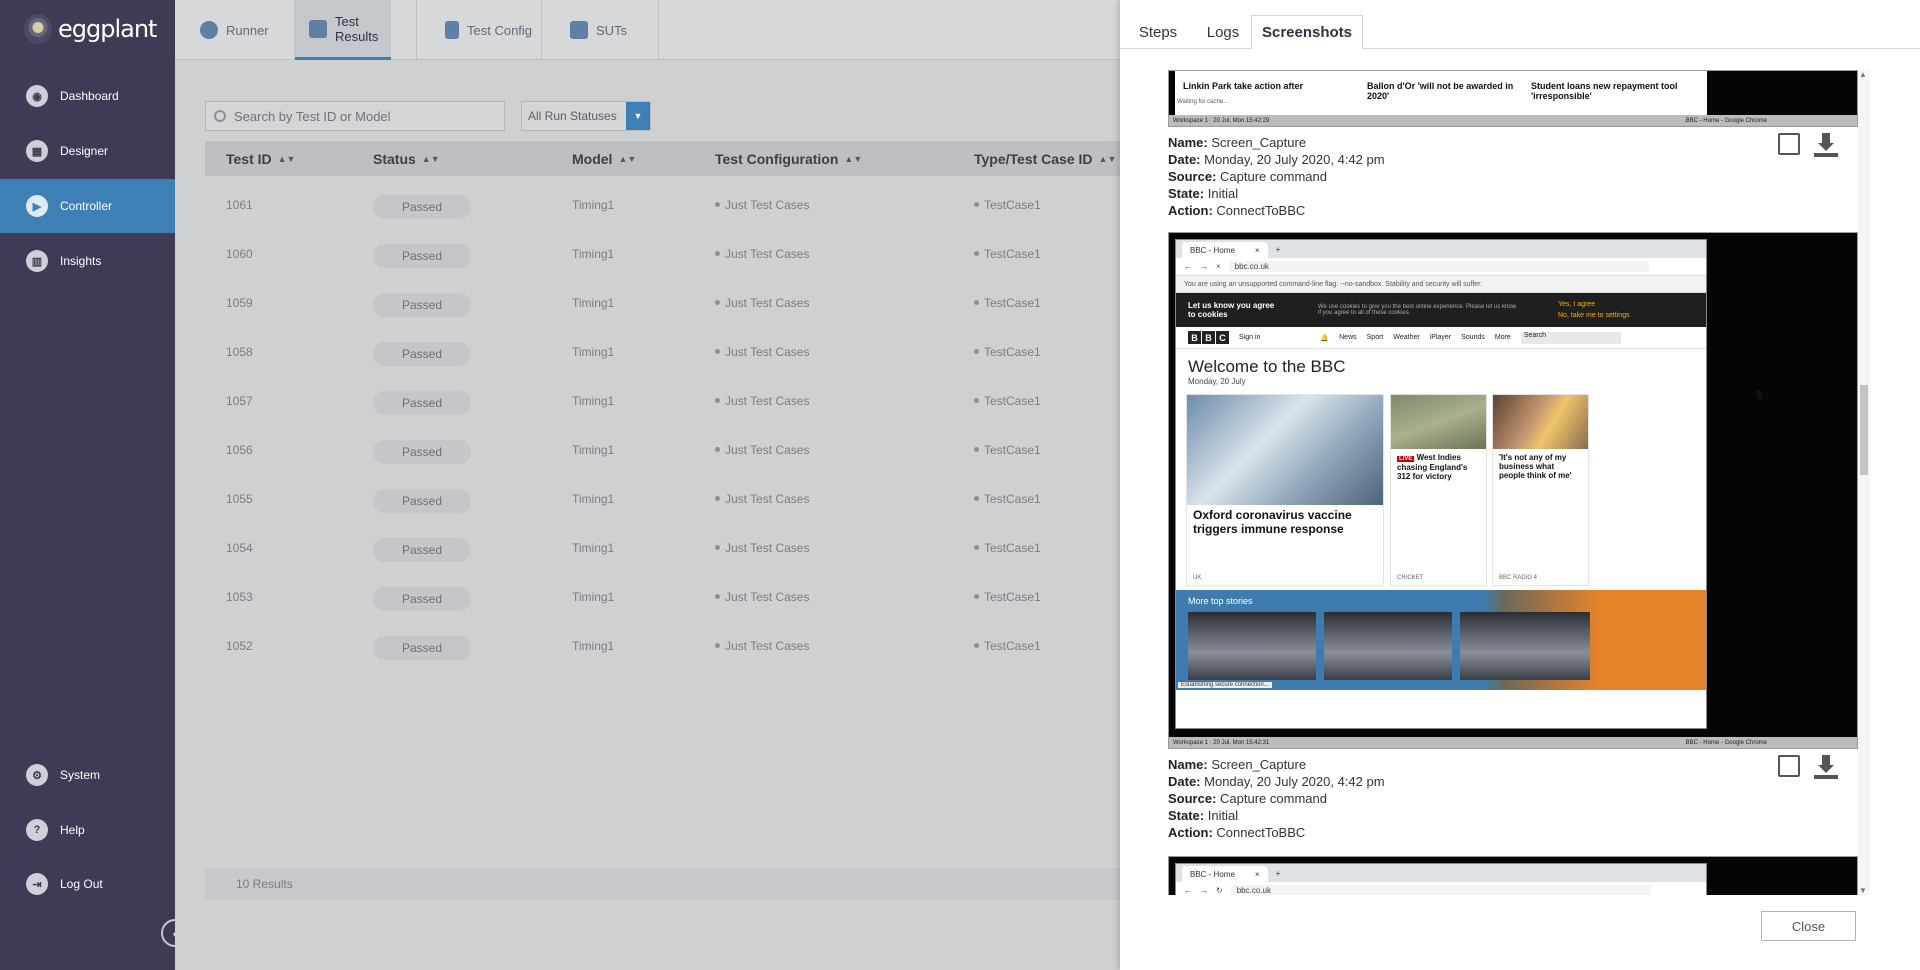 The height and width of the screenshot is (970, 1920). Describe the element at coordinates (81, 884) in the screenshot. I see `sidebar-item-label: Log Out` at that location.